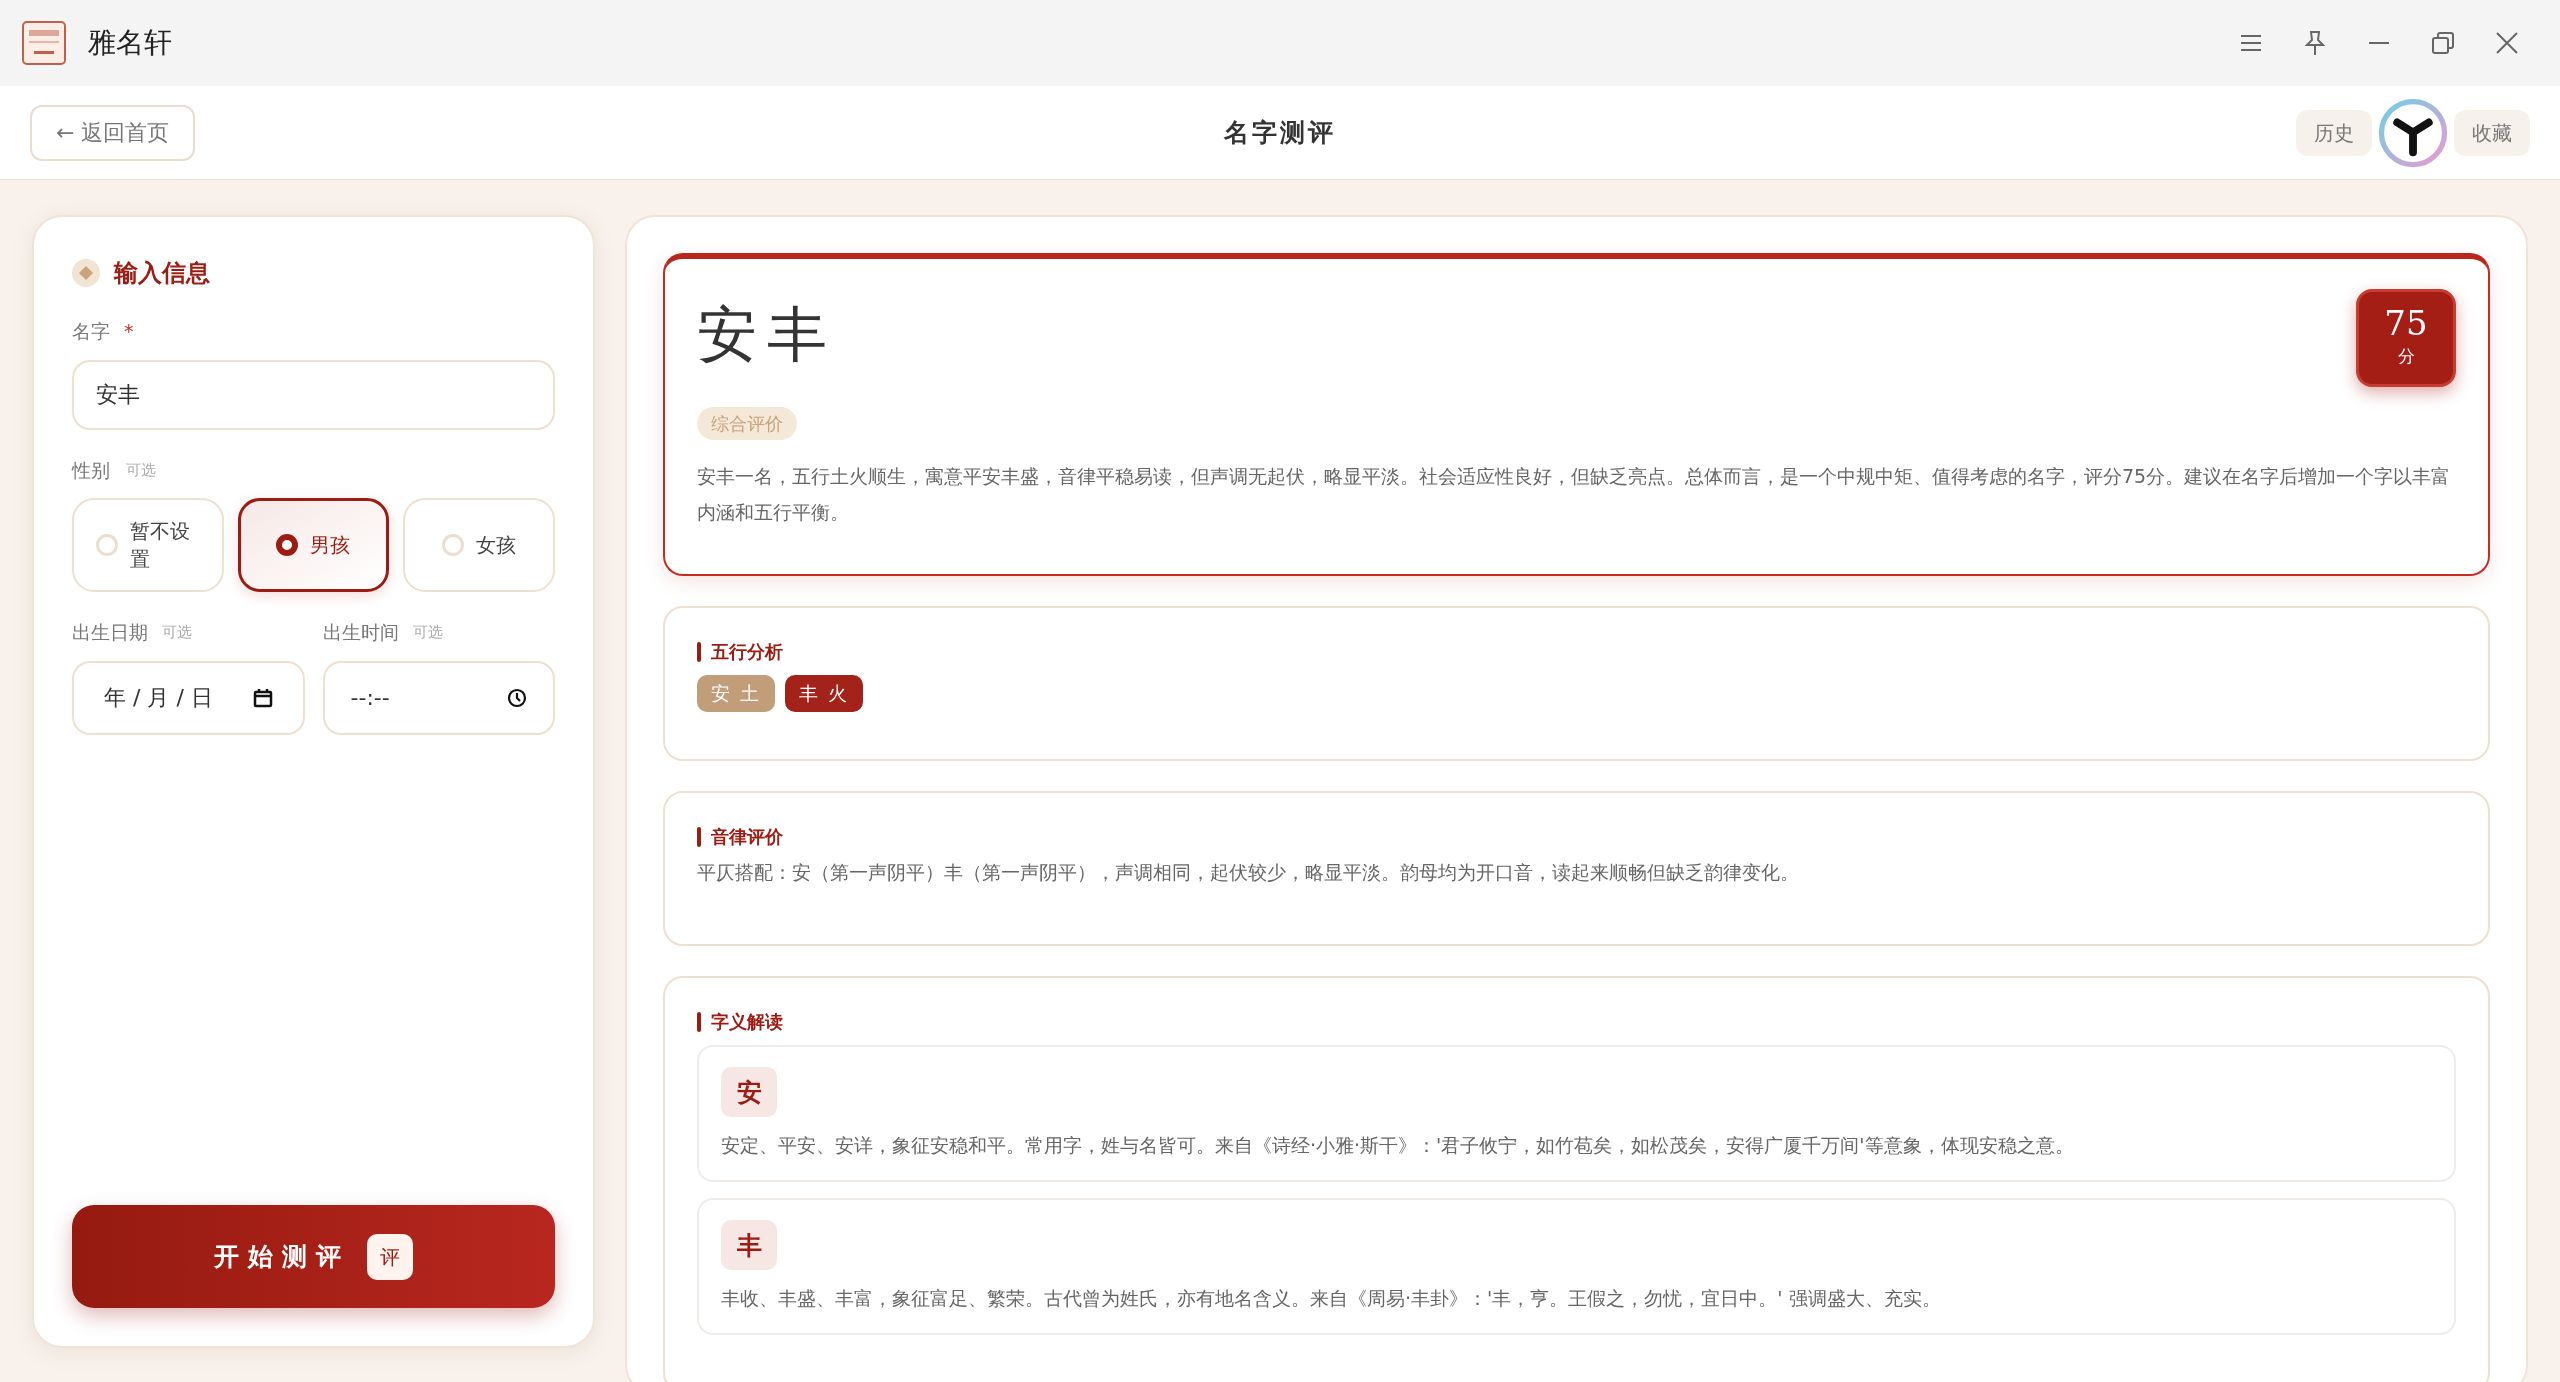 This screenshot has height=1382, width=2560. I want to click on section-title: 五行分析, so click(747, 652).